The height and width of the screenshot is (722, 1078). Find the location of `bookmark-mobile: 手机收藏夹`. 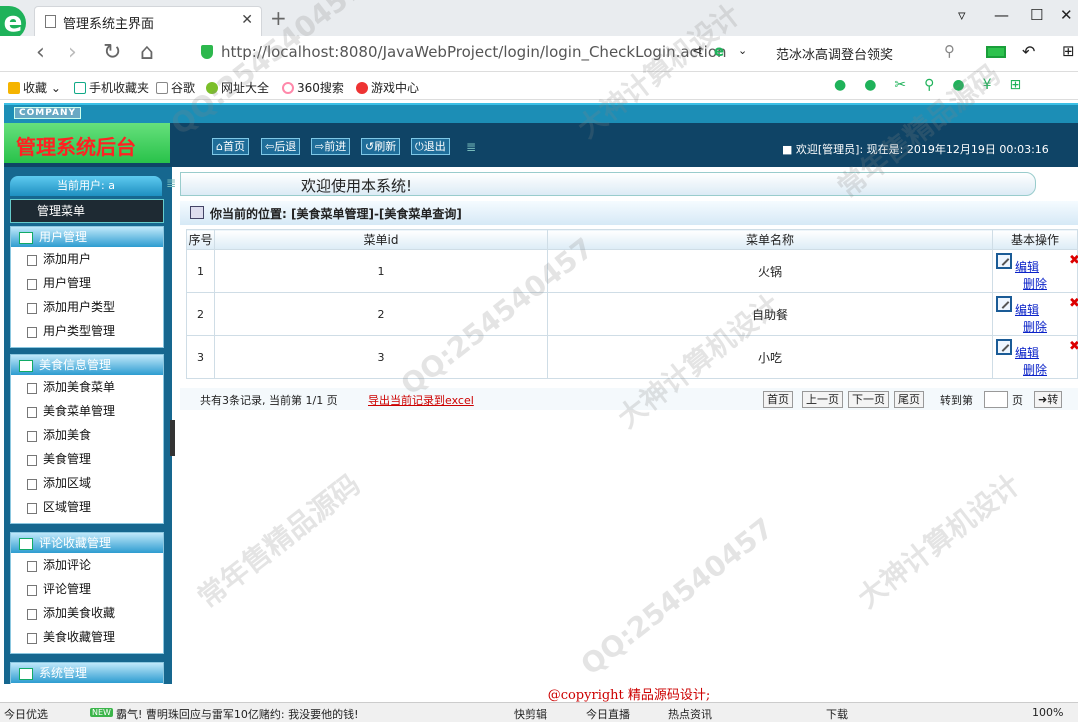

bookmark-mobile: 手机收藏夹 is located at coordinates (111, 87).